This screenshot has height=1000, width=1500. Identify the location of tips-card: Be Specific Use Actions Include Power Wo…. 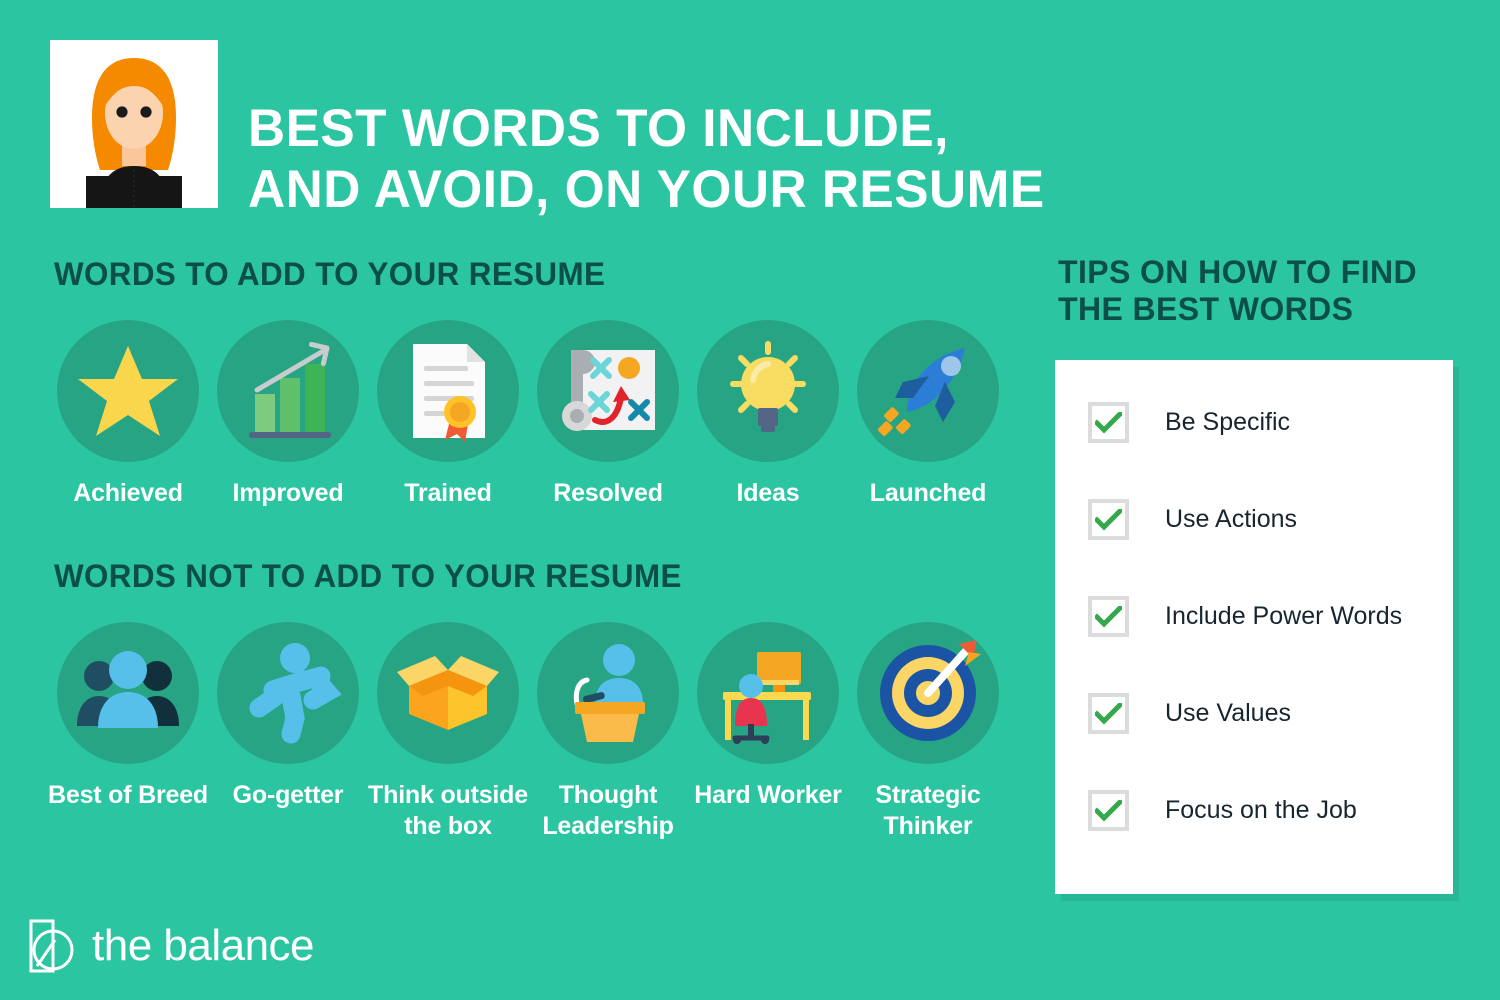
(1254, 627).